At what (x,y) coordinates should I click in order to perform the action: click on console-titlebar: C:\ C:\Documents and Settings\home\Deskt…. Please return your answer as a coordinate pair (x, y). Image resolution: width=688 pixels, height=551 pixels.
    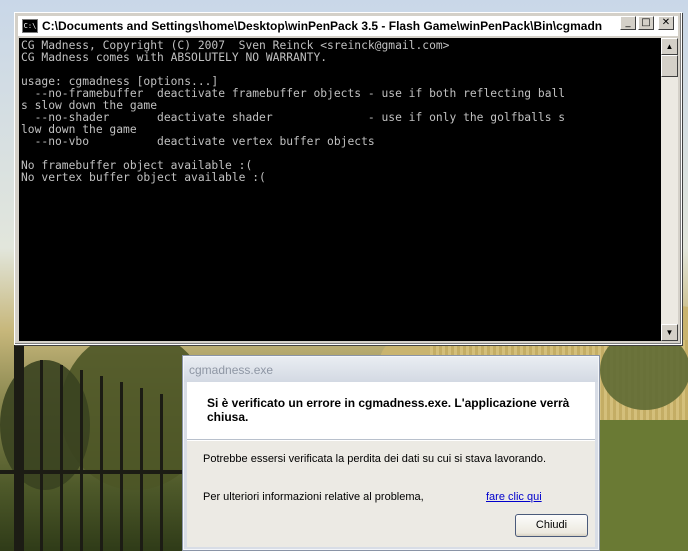
    Looking at the image, I should click on (348, 26).